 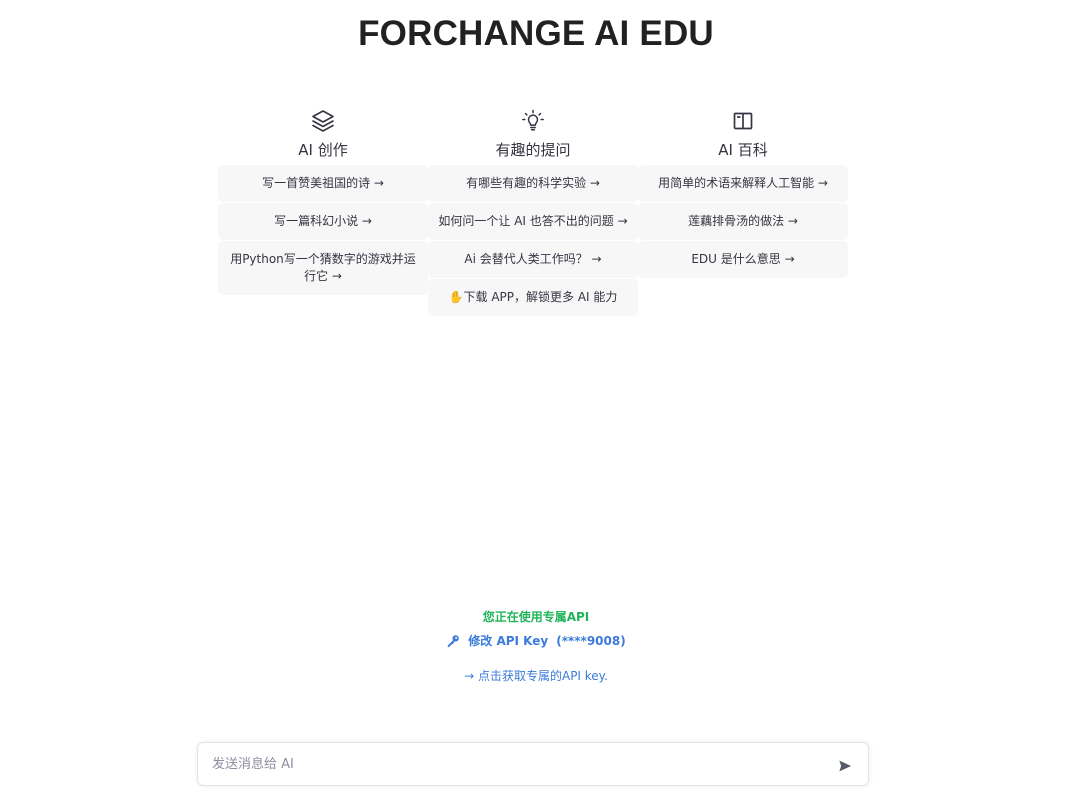 I want to click on column-title: AI 创作, so click(x=323, y=150).